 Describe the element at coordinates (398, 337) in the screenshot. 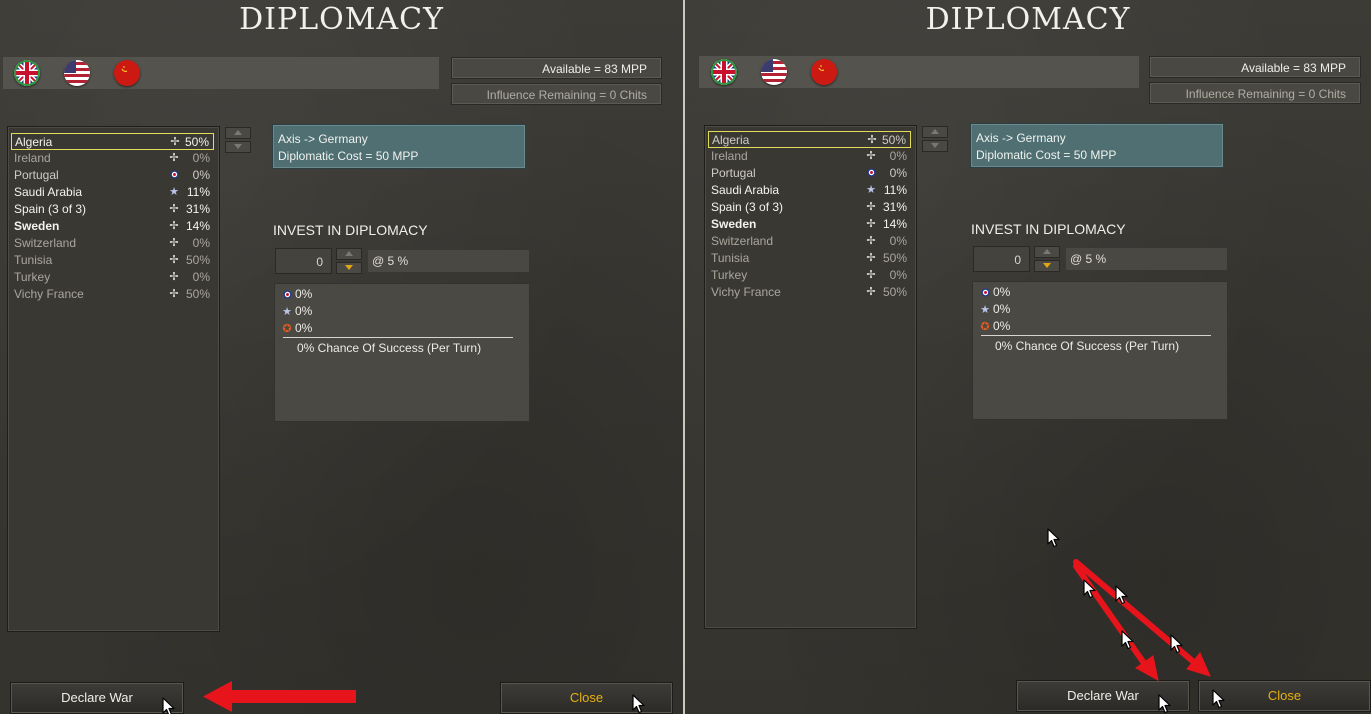

I see `divider-line` at that location.